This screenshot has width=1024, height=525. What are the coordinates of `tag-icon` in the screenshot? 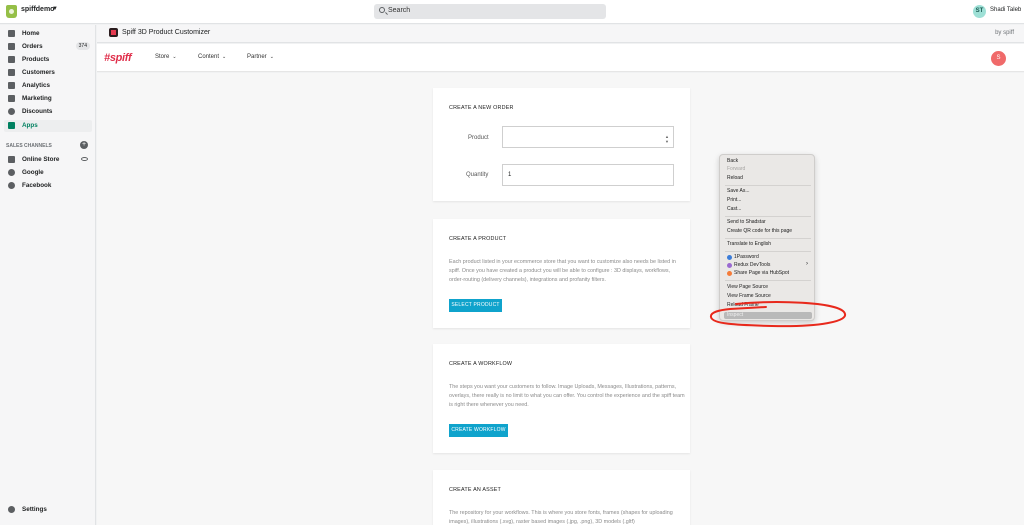 It's located at (11, 59).